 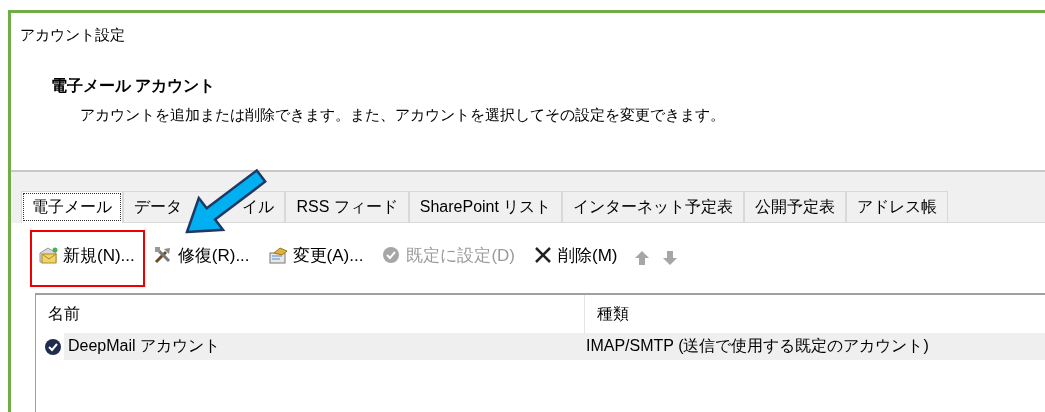 What do you see at coordinates (133, 86) in the screenshot?
I see `section-heading: 電子メール アカウント` at bounding box center [133, 86].